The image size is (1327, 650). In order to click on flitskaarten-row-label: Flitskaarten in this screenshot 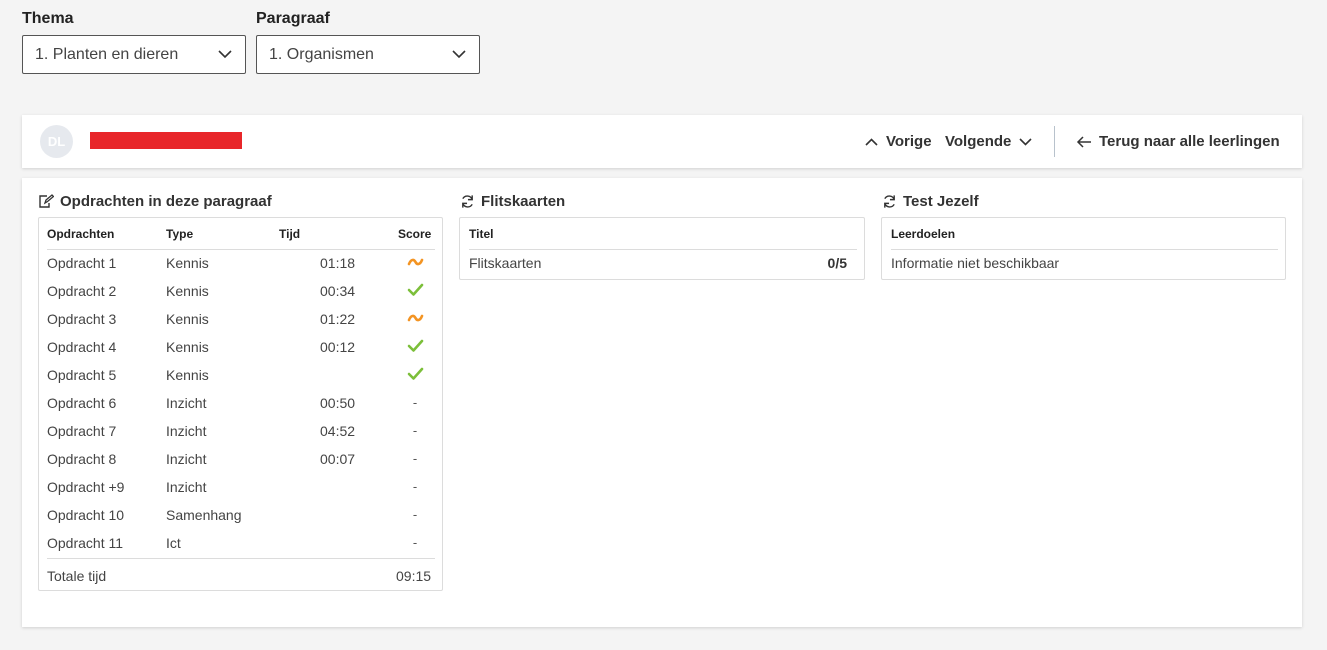, I will do `click(505, 263)`.